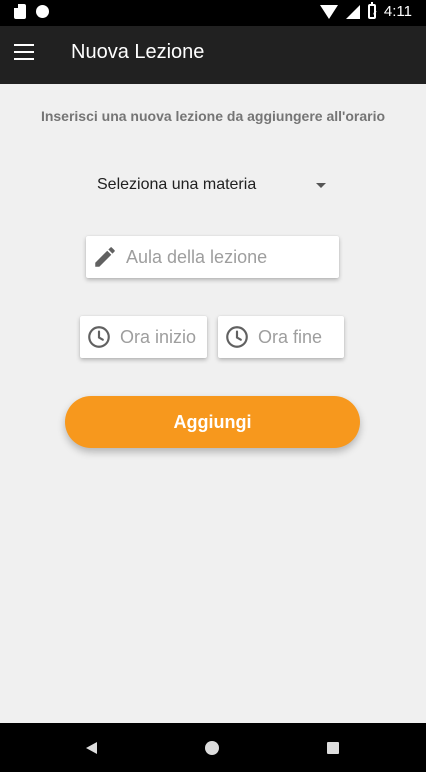 The image size is (426, 772). I want to click on home-icon, so click(212, 748).